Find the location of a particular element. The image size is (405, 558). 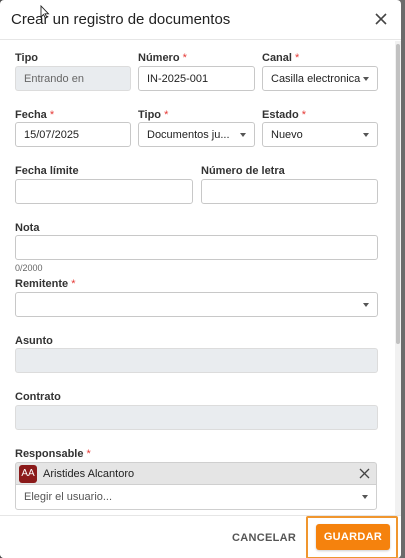

remitente-select is located at coordinates (196, 304).